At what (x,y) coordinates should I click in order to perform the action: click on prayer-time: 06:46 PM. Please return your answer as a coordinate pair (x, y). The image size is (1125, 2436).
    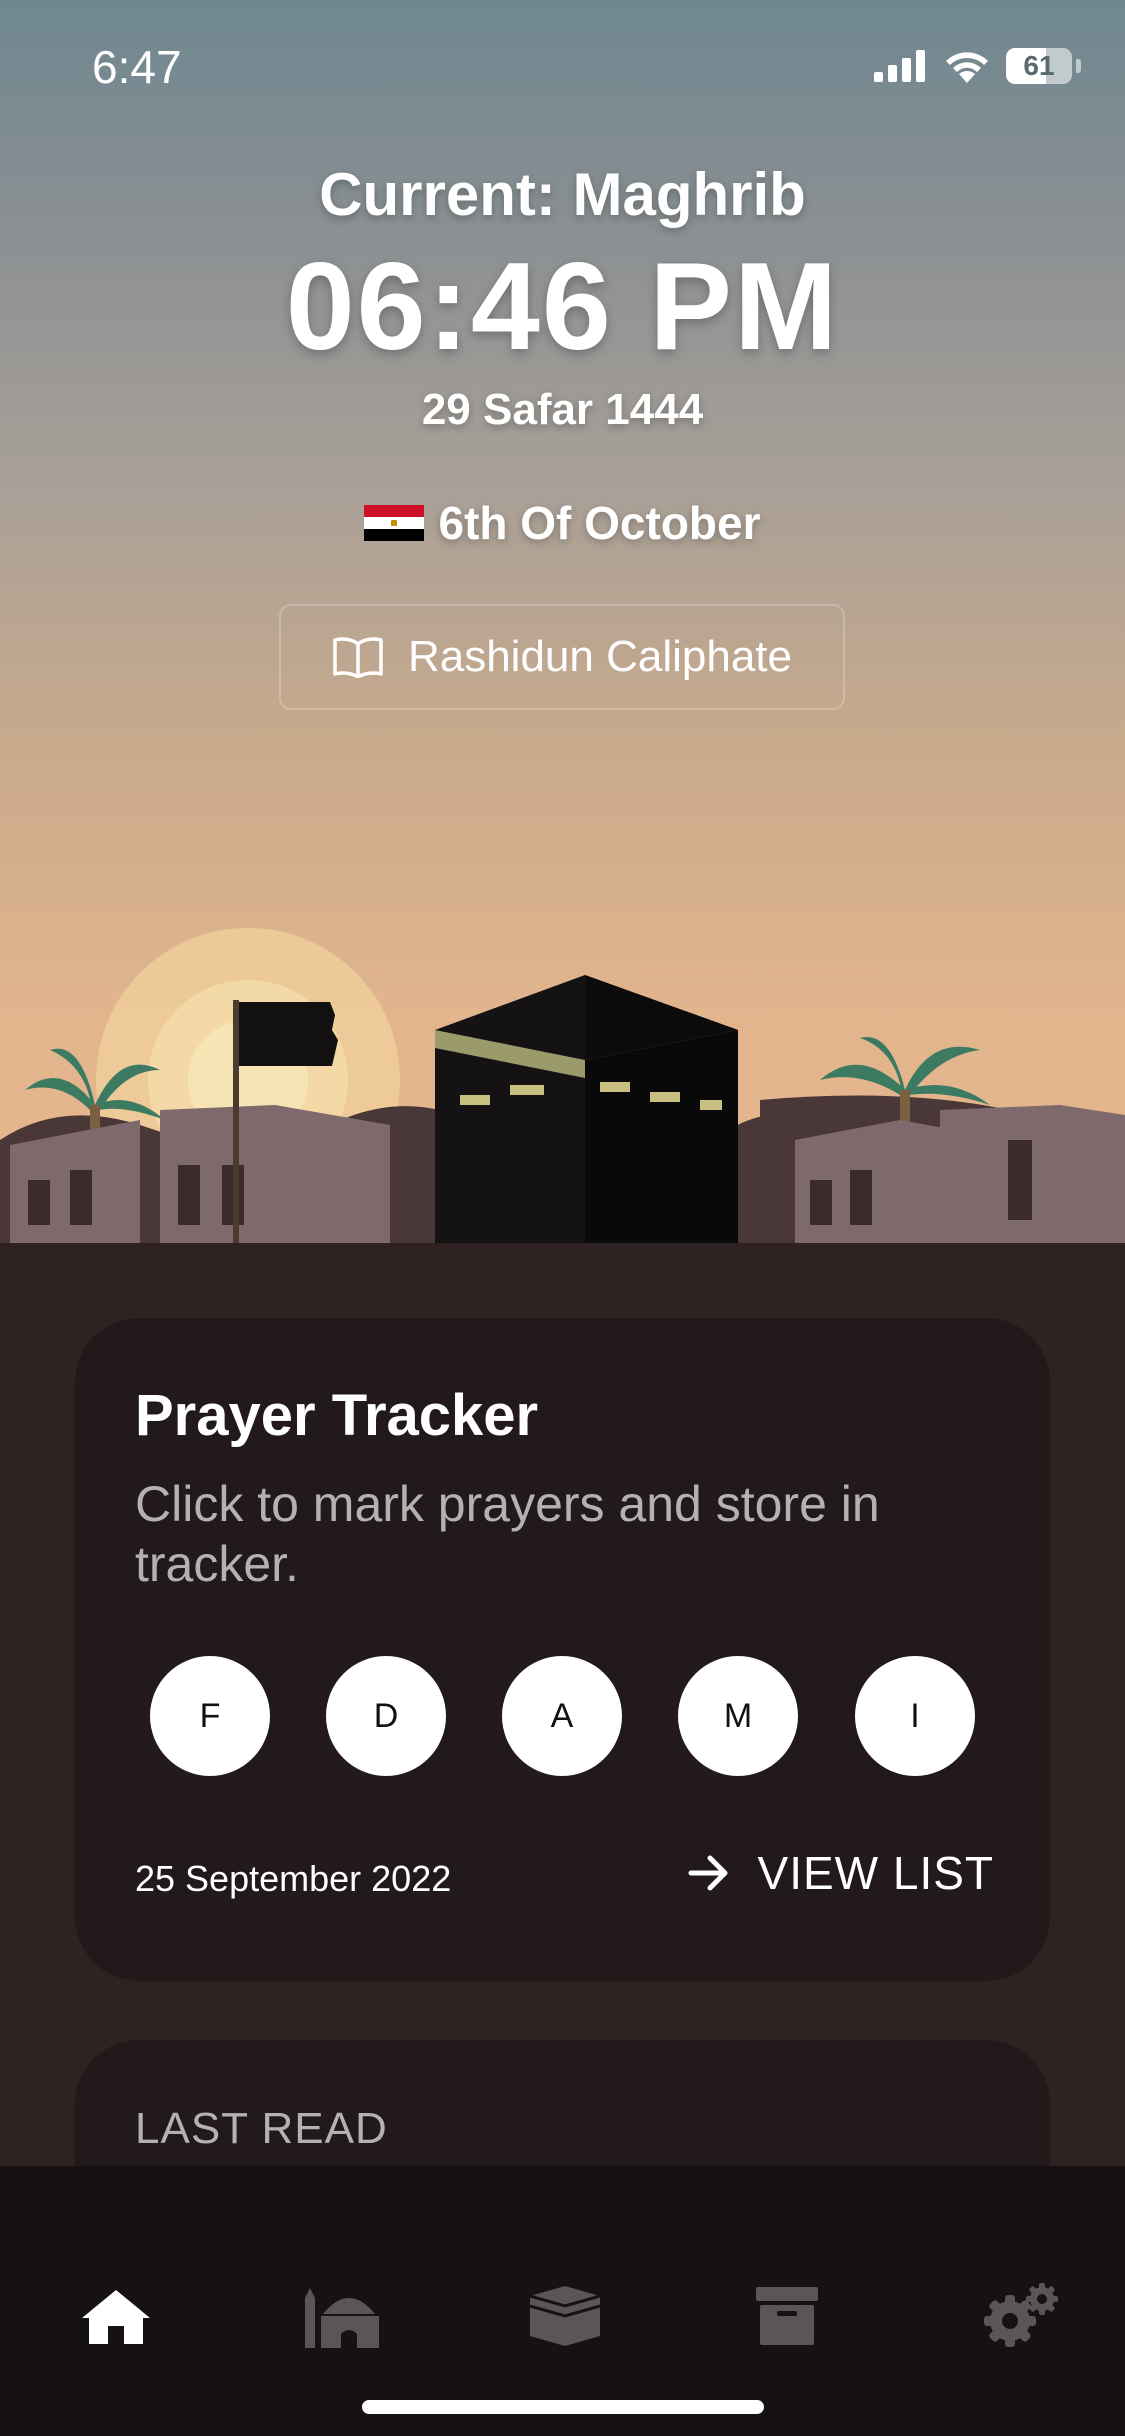
    Looking at the image, I should click on (562, 307).